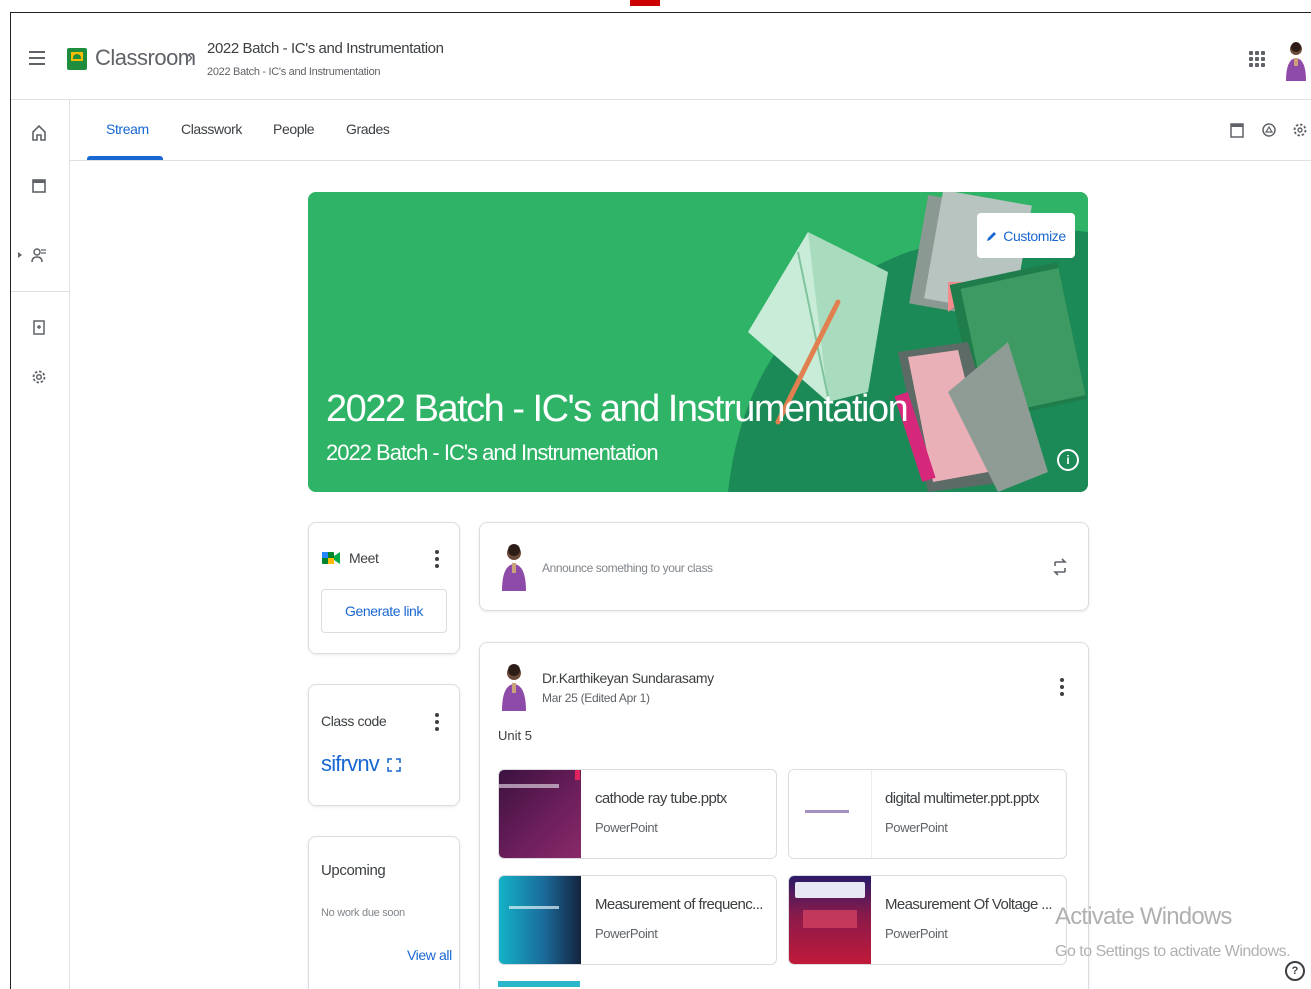 This screenshot has width=1311, height=989. What do you see at coordinates (514, 567) in the screenshot?
I see `user-avatar` at bounding box center [514, 567].